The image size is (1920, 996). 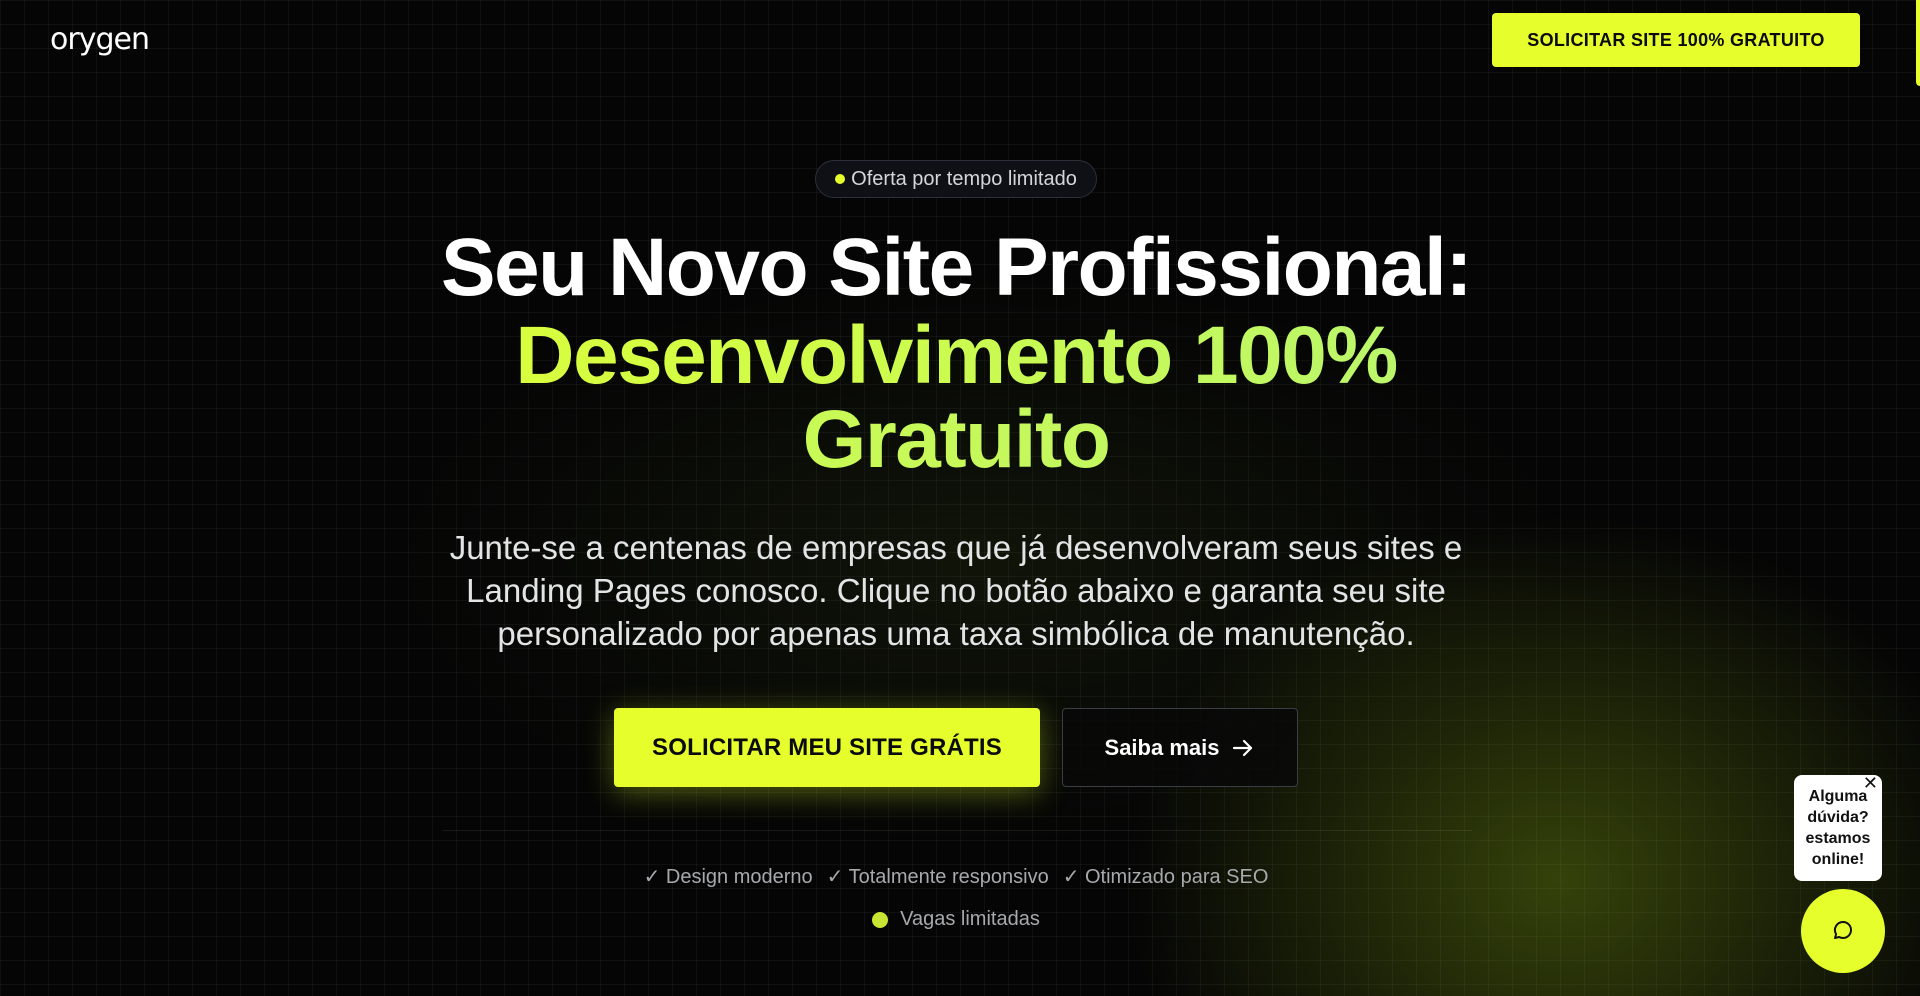 I want to click on logo-text: orygen, so click(x=100, y=39).